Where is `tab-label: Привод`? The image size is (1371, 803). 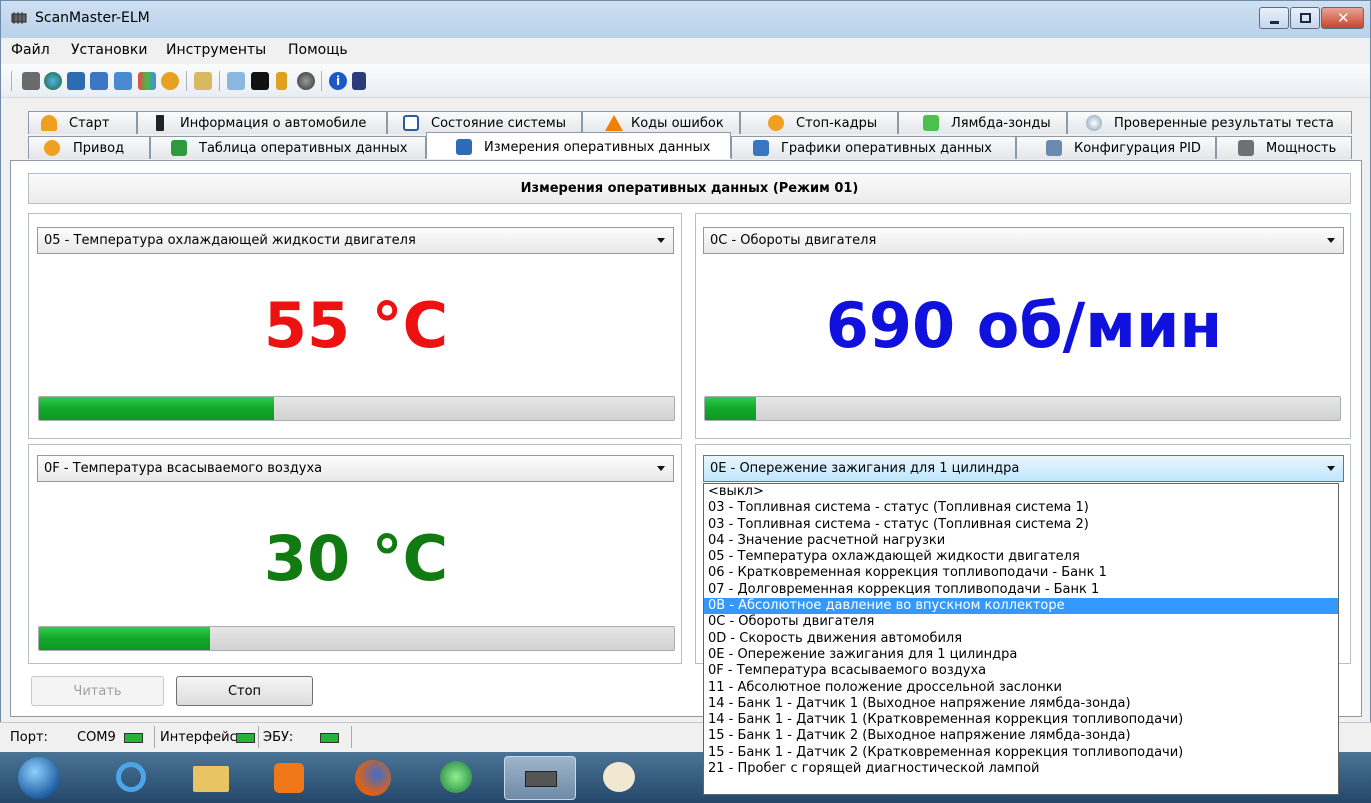
tab-label: Привод is located at coordinates (99, 148).